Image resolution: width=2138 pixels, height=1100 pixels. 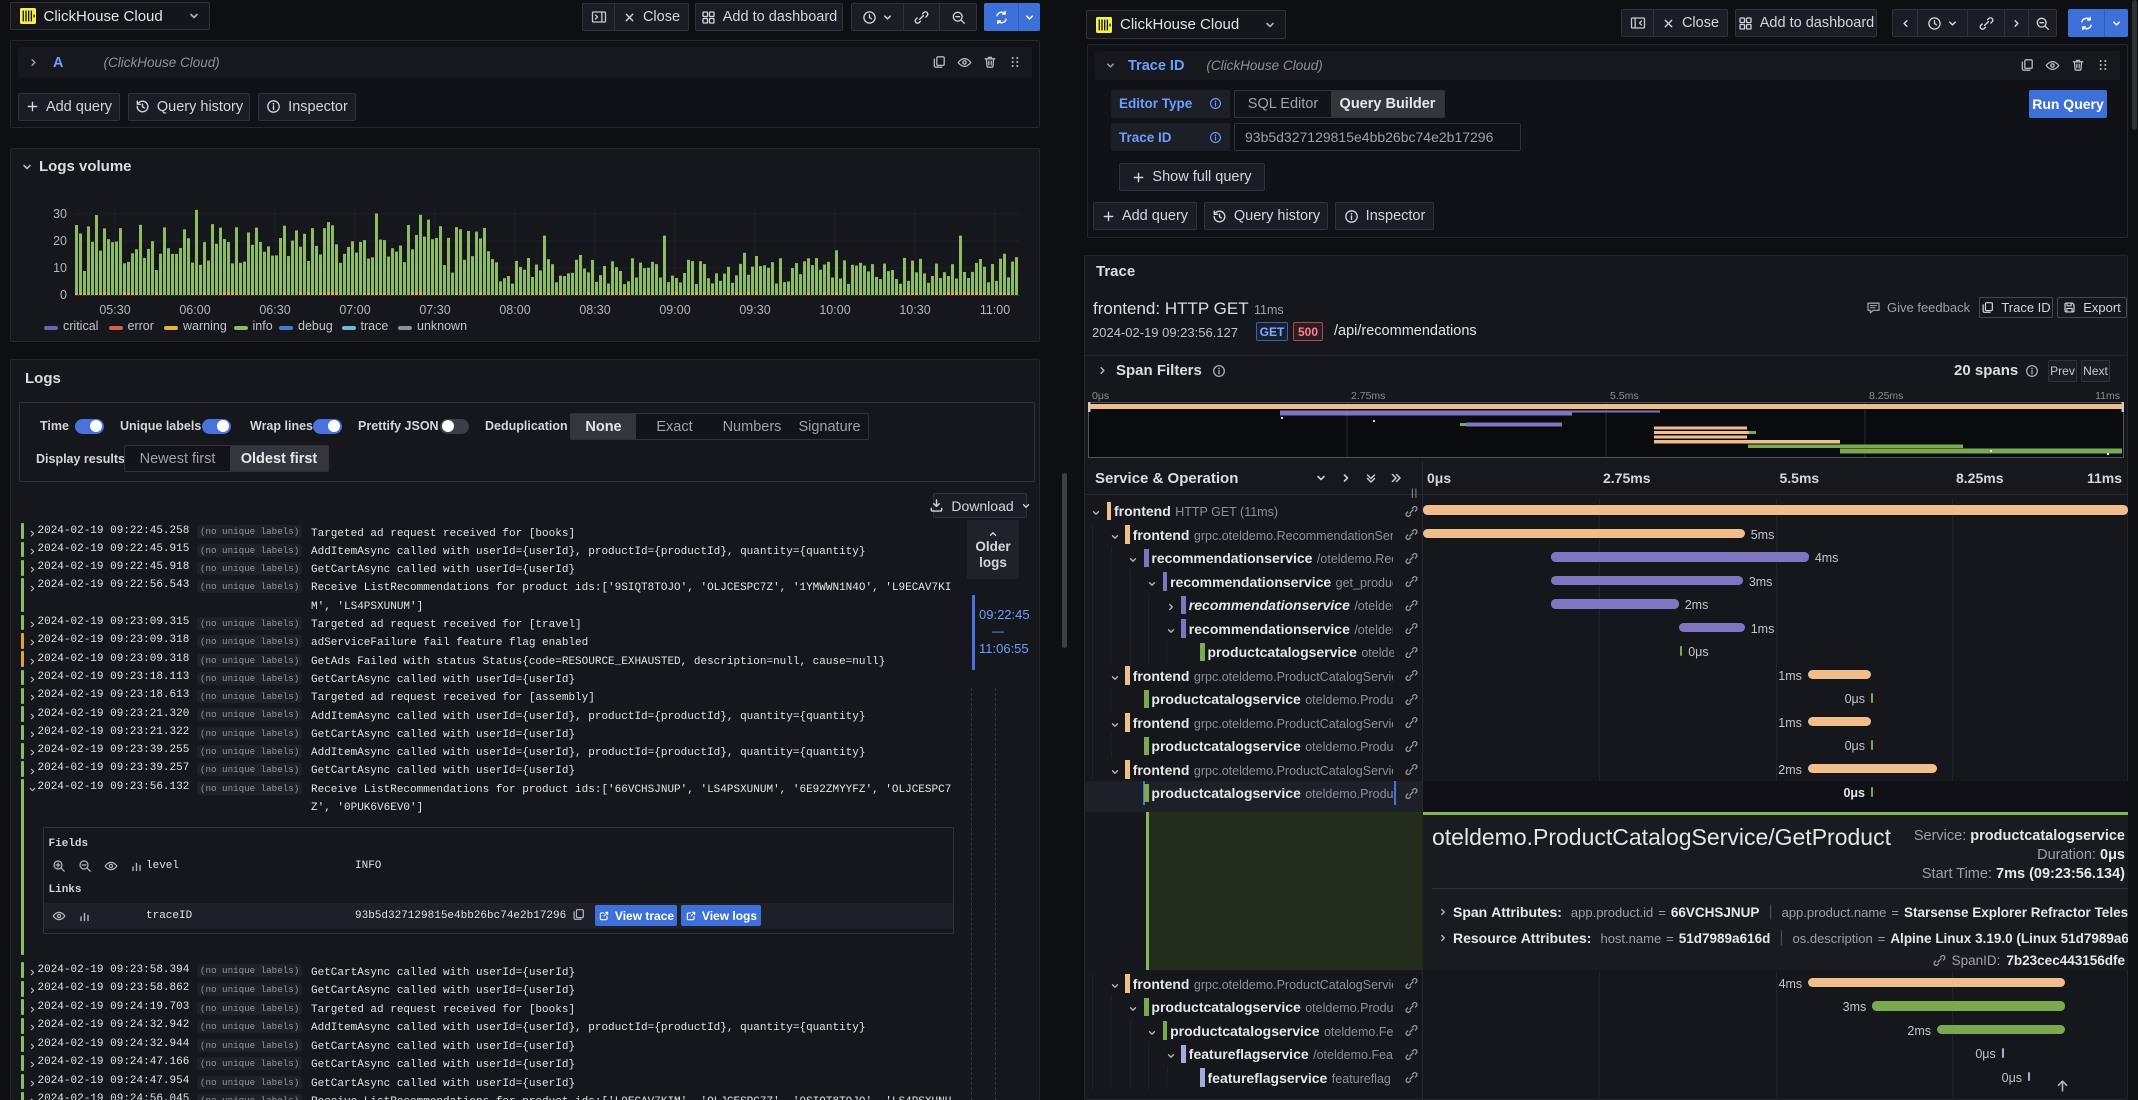 I want to click on svg-text: 06:00, so click(x=194, y=310).